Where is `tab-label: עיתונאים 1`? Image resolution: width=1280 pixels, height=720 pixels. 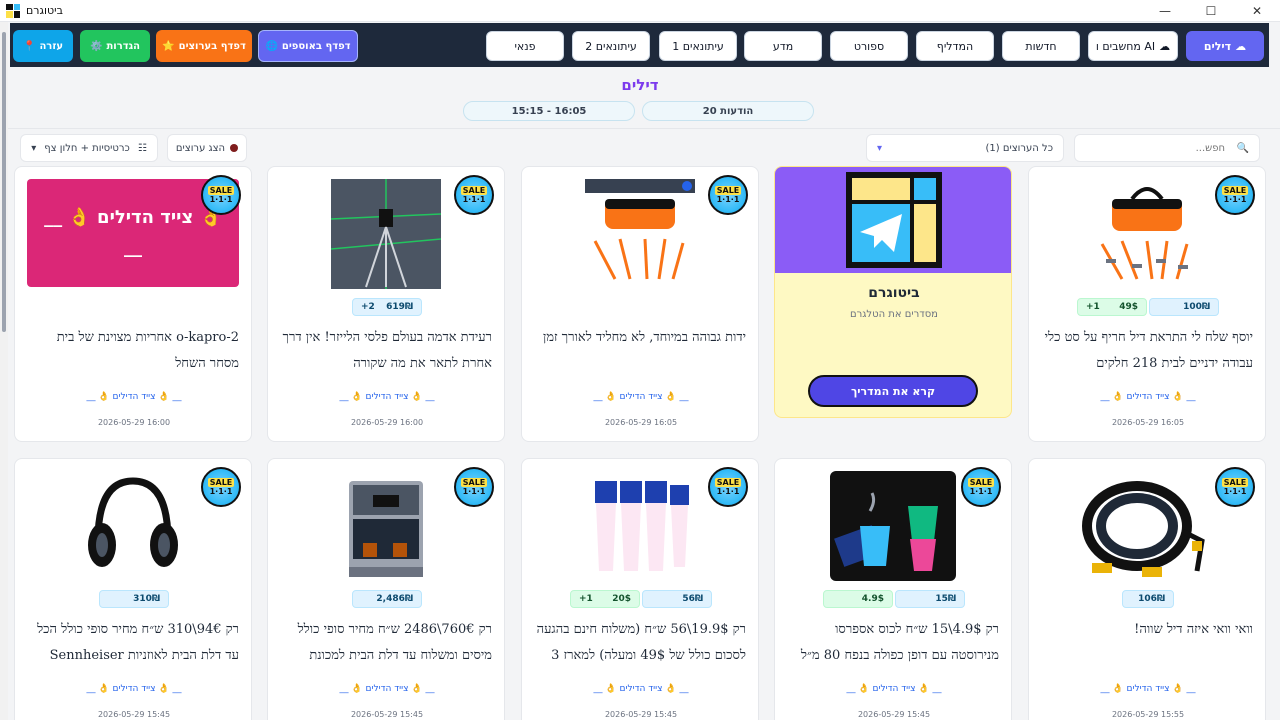
tab-label: עיתונאים 1 is located at coordinates (698, 46).